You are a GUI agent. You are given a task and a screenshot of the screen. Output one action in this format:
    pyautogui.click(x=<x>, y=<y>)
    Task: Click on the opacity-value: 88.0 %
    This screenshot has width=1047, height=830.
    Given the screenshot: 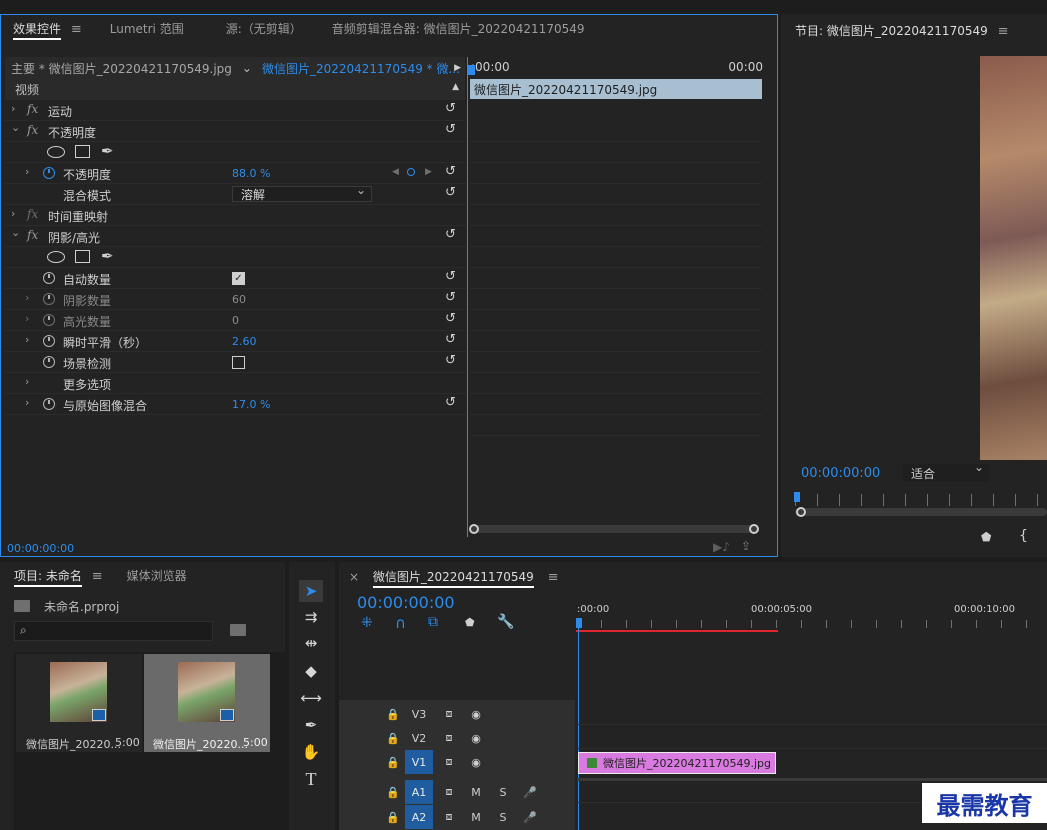 What is the action you would take?
    pyautogui.click(x=251, y=173)
    